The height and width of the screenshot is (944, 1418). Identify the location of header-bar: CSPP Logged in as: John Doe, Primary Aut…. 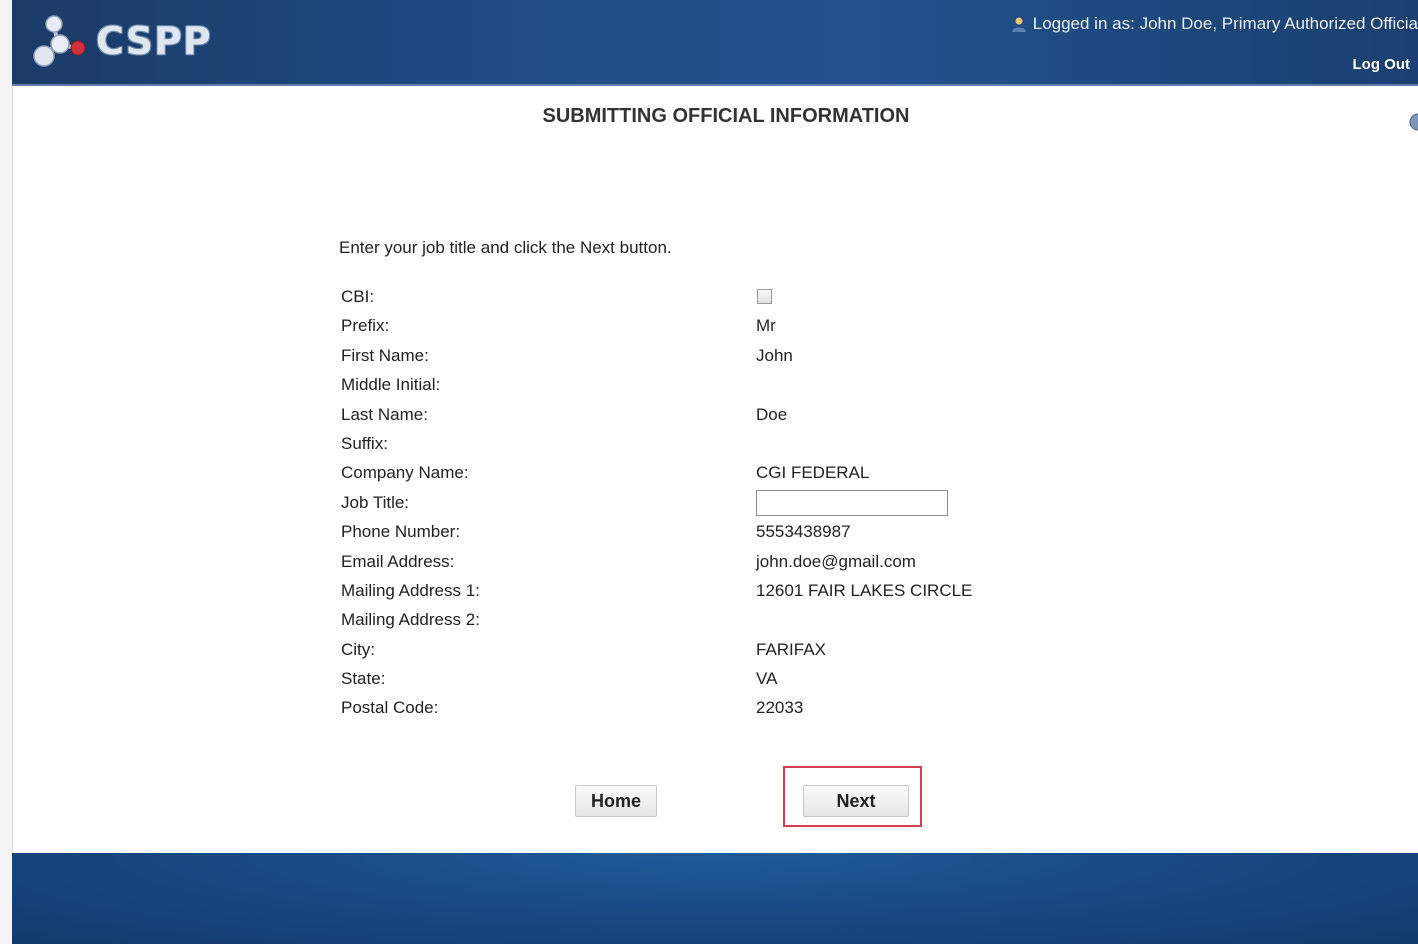
(715, 43).